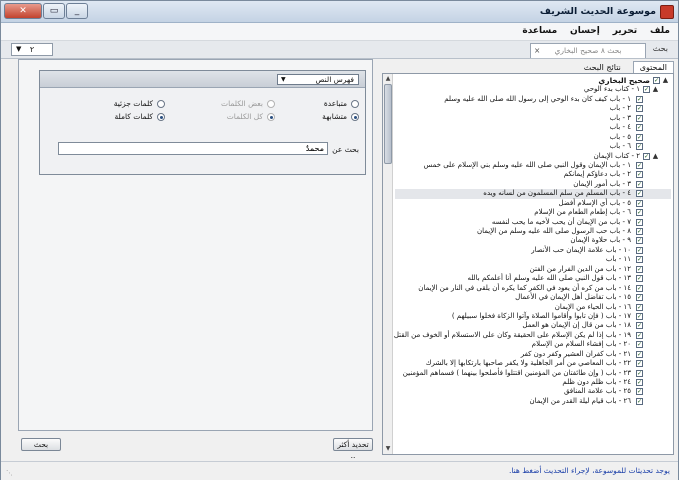 The height and width of the screenshot is (480, 679). I want to click on menu-file: ملف, so click(660, 31).